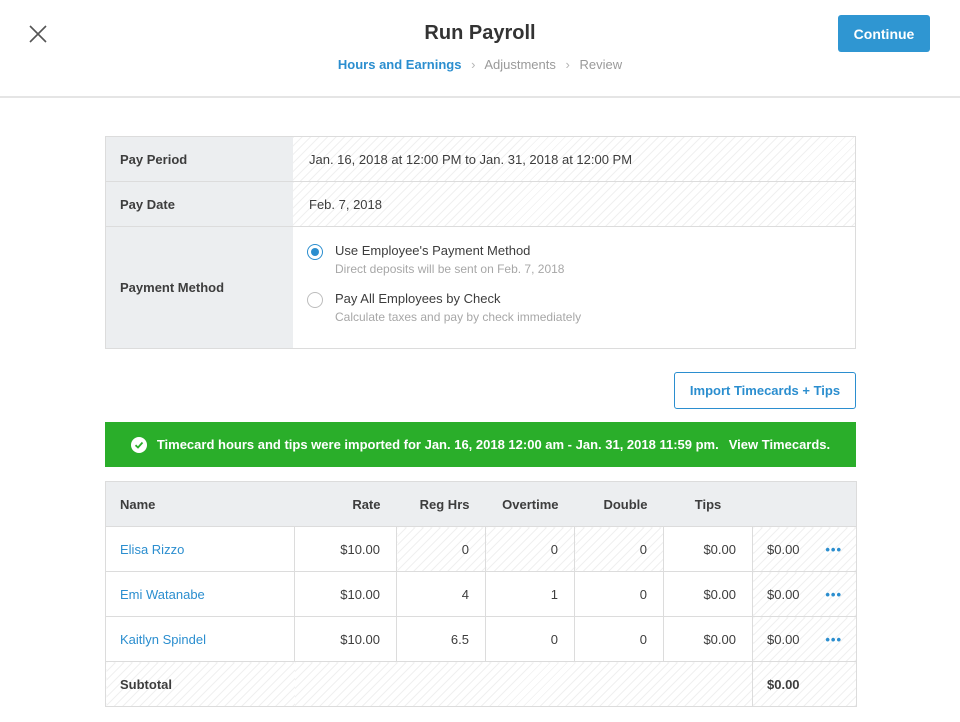  I want to click on step-hours-and-earnings: Hours and Earnings, so click(400, 64).